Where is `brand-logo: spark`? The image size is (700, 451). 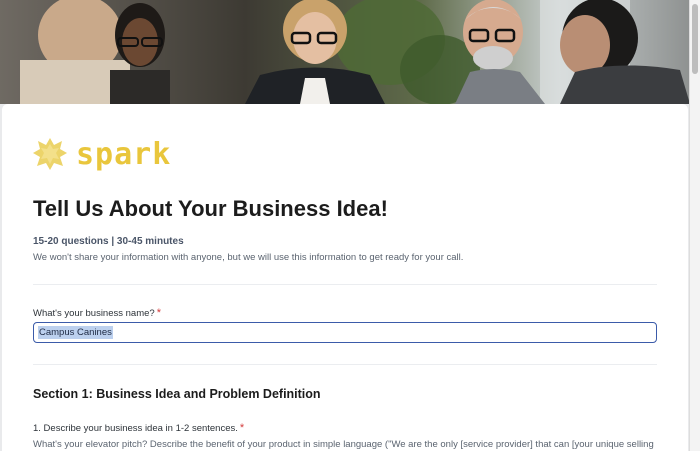
brand-logo: spark is located at coordinates (101, 154).